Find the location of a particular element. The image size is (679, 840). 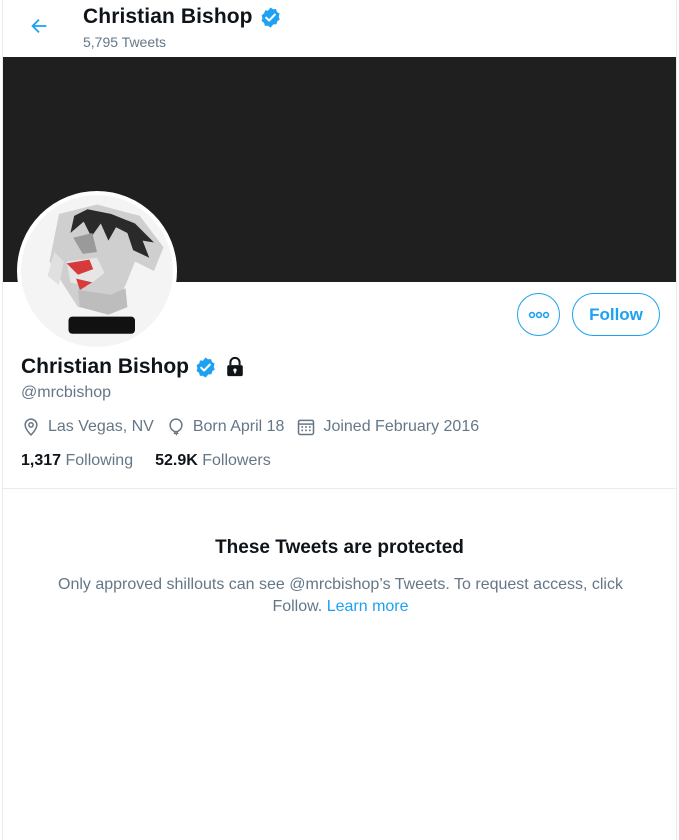

location-icon is located at coordinates (31, 427).